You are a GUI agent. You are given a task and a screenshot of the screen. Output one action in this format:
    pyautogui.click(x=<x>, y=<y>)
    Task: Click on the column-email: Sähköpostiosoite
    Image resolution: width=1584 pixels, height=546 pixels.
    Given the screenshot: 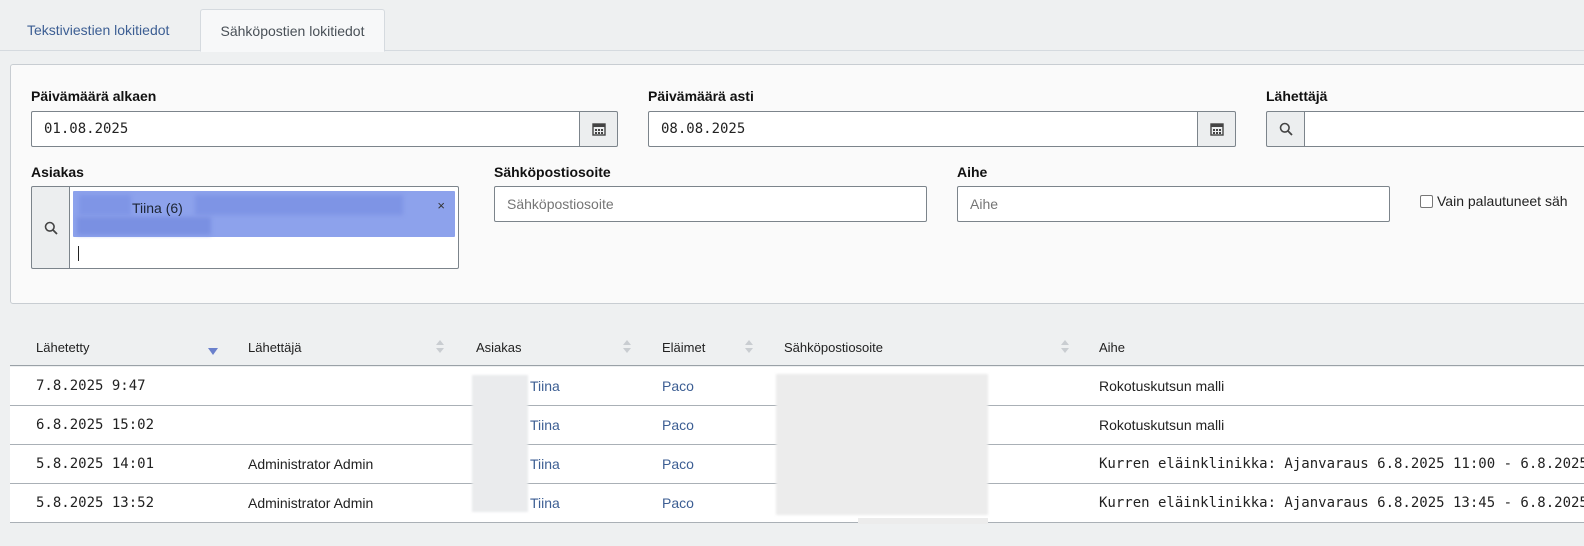 What is the action you would take?
    pyautogui.click(x=833, y=347)
    